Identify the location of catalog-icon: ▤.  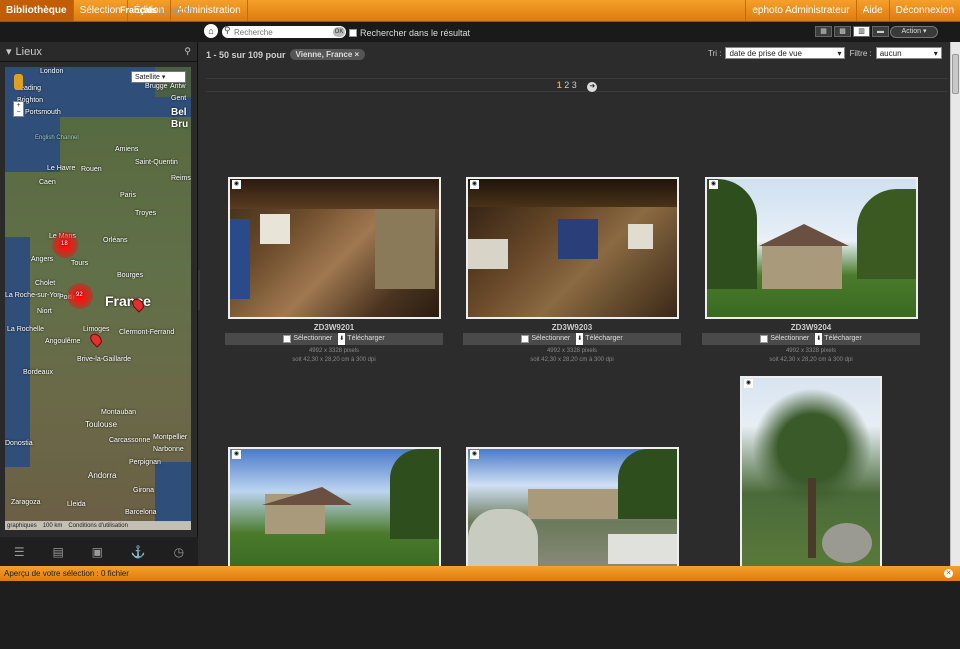
(57, 552).